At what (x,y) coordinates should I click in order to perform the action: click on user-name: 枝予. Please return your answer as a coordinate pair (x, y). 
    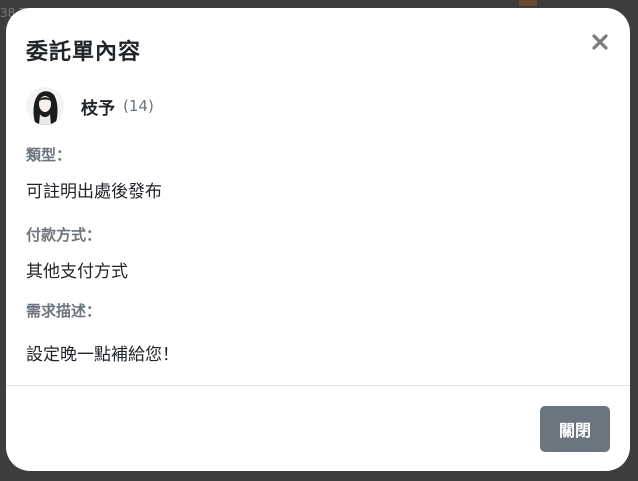
    Looking at the image, I should click on (98, 106).